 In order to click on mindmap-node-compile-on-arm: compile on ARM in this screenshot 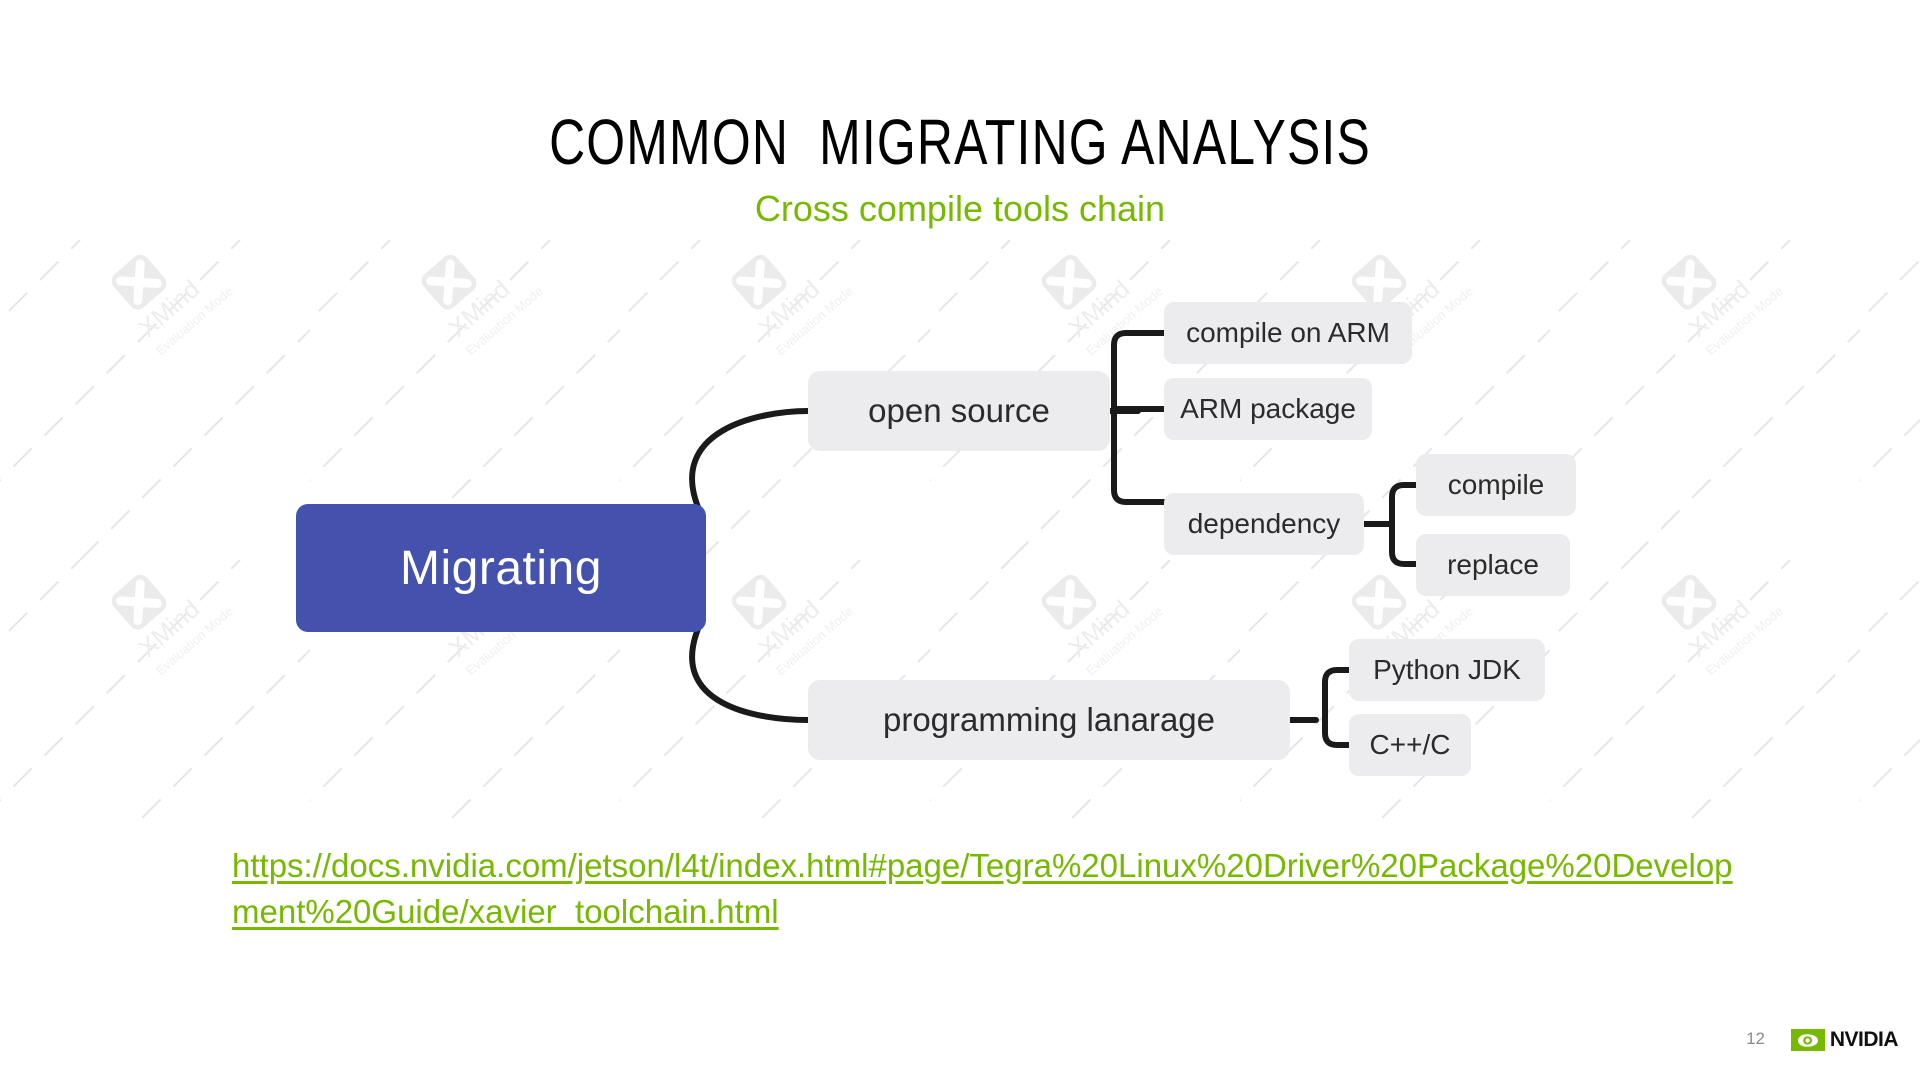, I will do `click(1288, 333)`.